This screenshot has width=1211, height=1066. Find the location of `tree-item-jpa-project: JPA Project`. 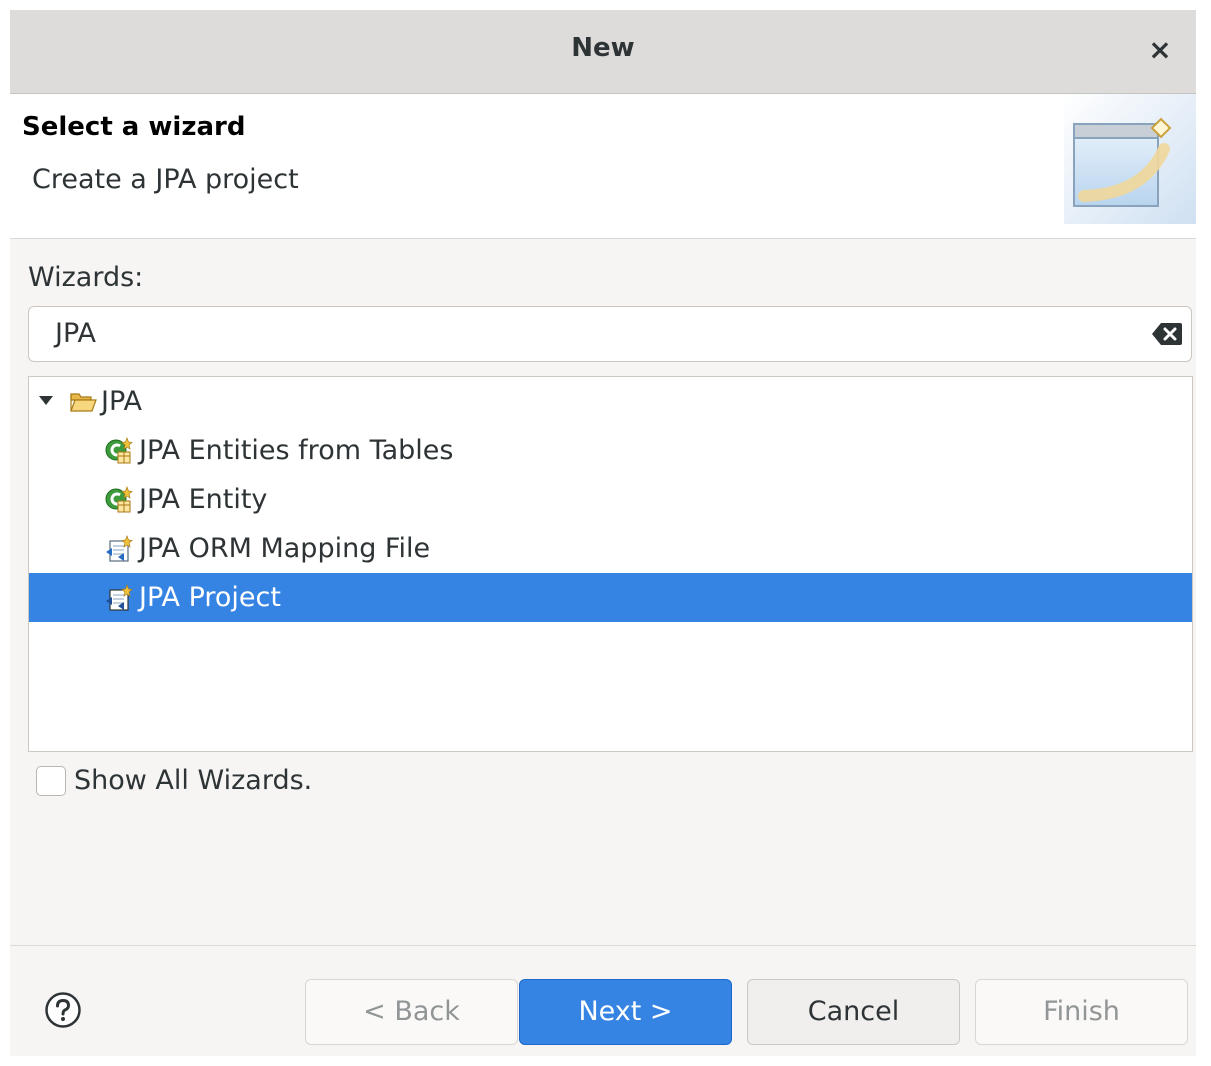

tree-item-jpa-project: JPA Project is located at coordinates (610, 597).